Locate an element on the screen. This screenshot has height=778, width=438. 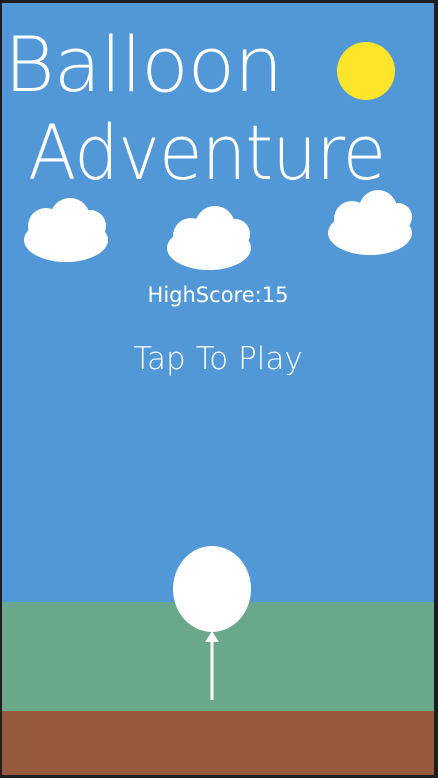
high-score-label: HighScore:15 is located at coordinates (218, 295).